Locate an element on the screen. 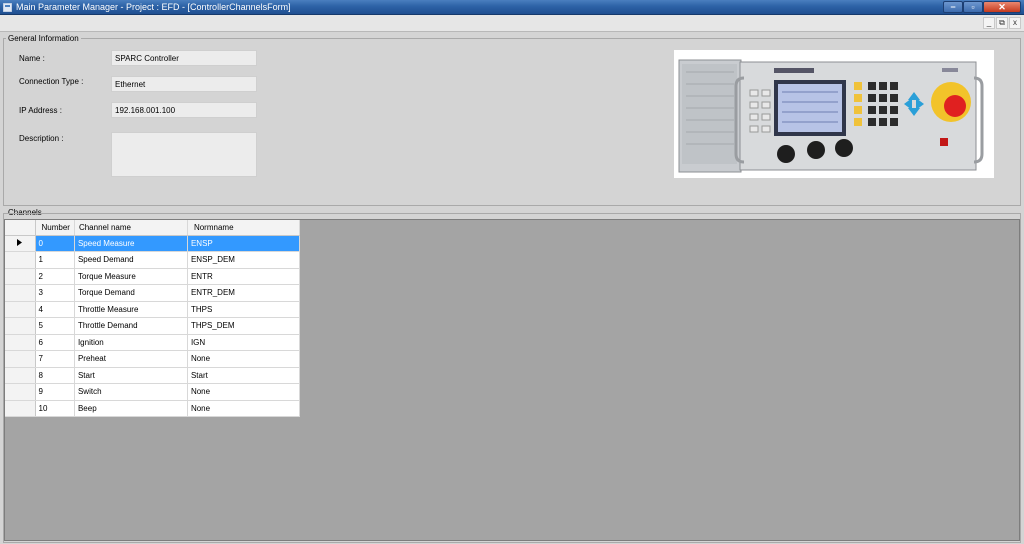 Image resolution: width=1024 pixels, height=544 pixels. cell-channel-name: Speed Demand is located at coordinates (131, 260).